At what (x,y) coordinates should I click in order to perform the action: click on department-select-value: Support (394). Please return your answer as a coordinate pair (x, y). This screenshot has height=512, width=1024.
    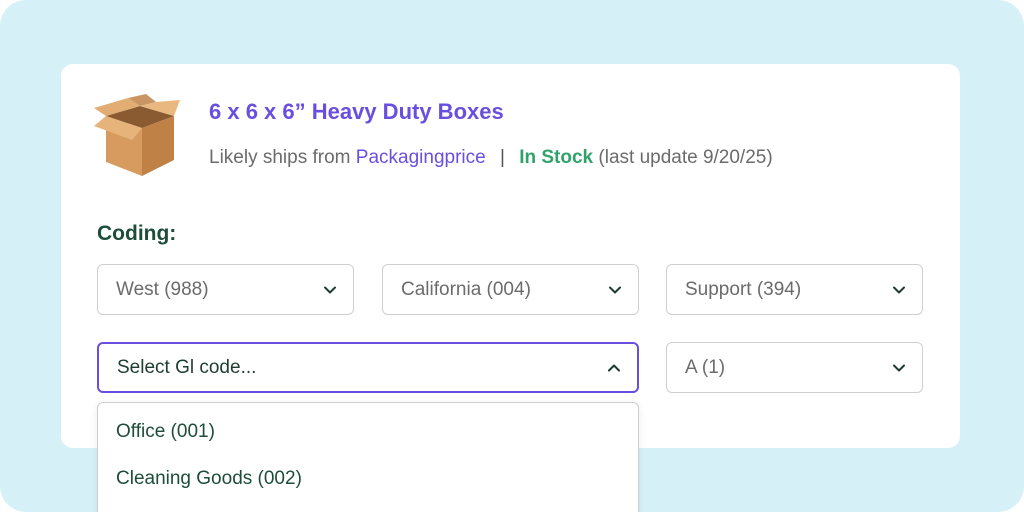
    Looking at the image, I should click on (743, 289).